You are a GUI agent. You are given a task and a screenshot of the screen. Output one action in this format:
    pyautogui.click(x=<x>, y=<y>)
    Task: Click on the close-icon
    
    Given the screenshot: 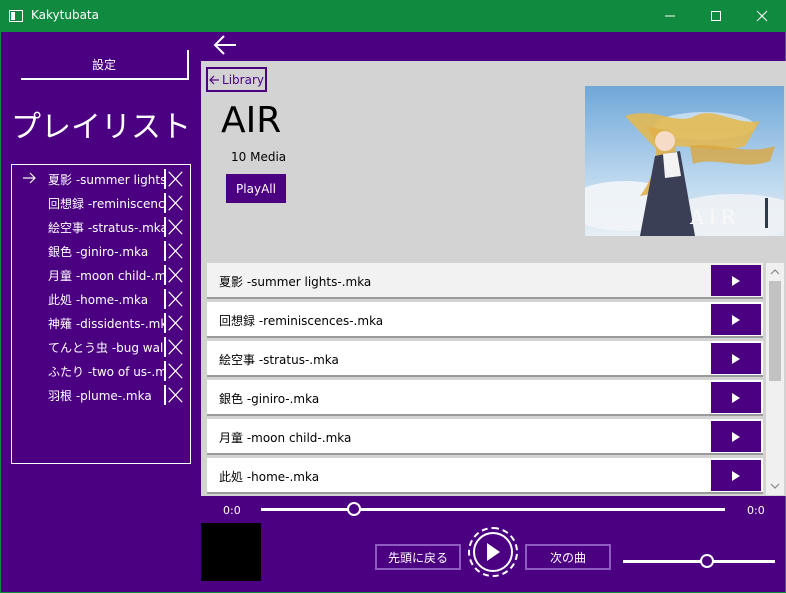 What is the action you would take?
    pyautogui.click(x=762, y=16)
    